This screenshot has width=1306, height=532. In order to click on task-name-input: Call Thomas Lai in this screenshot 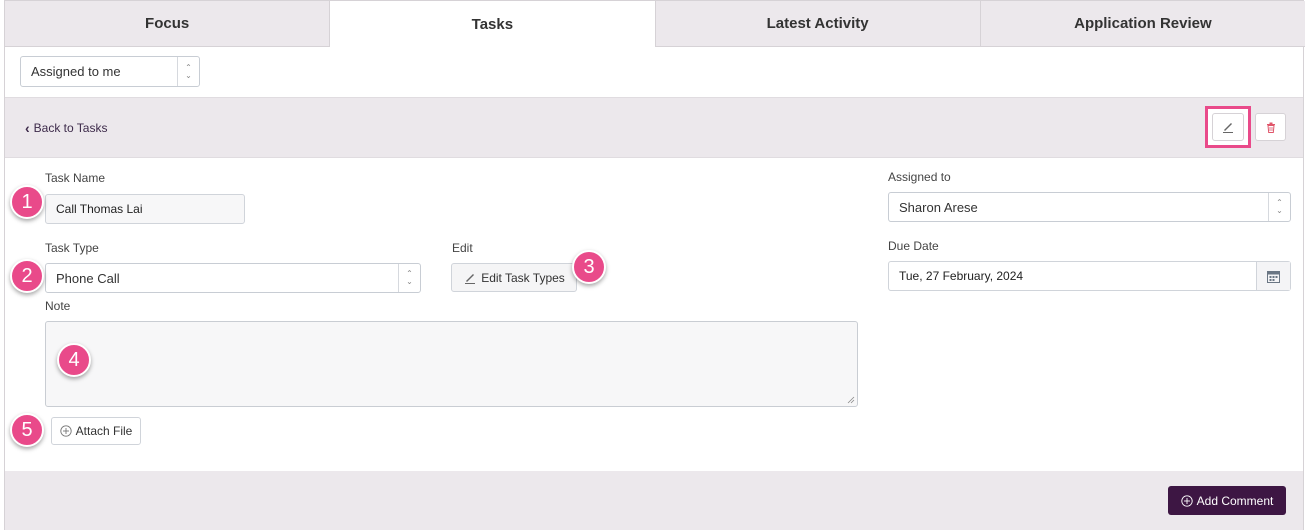, I will do `click(145, 209)`.